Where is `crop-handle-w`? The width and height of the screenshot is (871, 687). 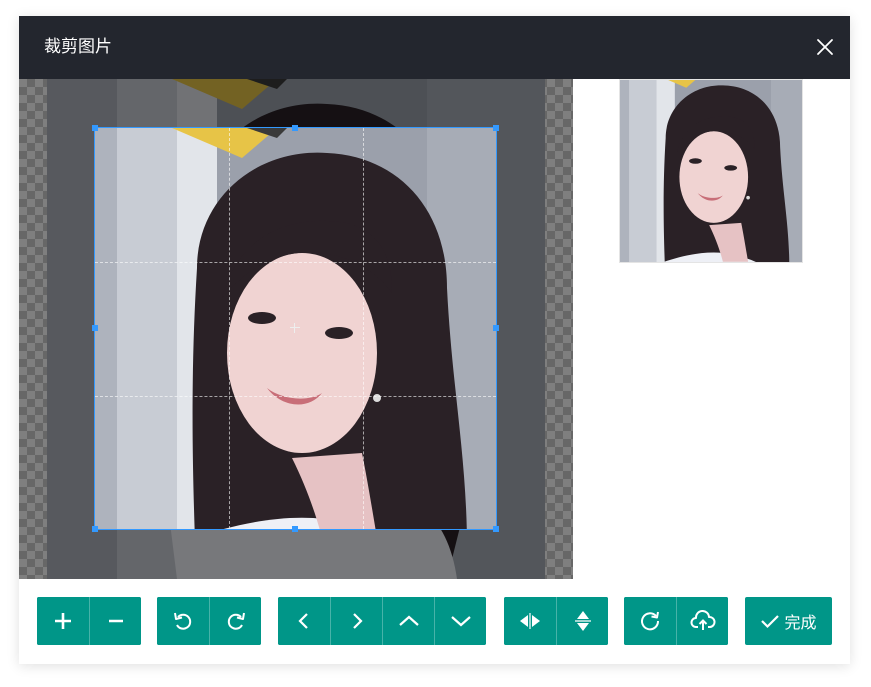
crop-handle-w is located at coordinates (95, 328).